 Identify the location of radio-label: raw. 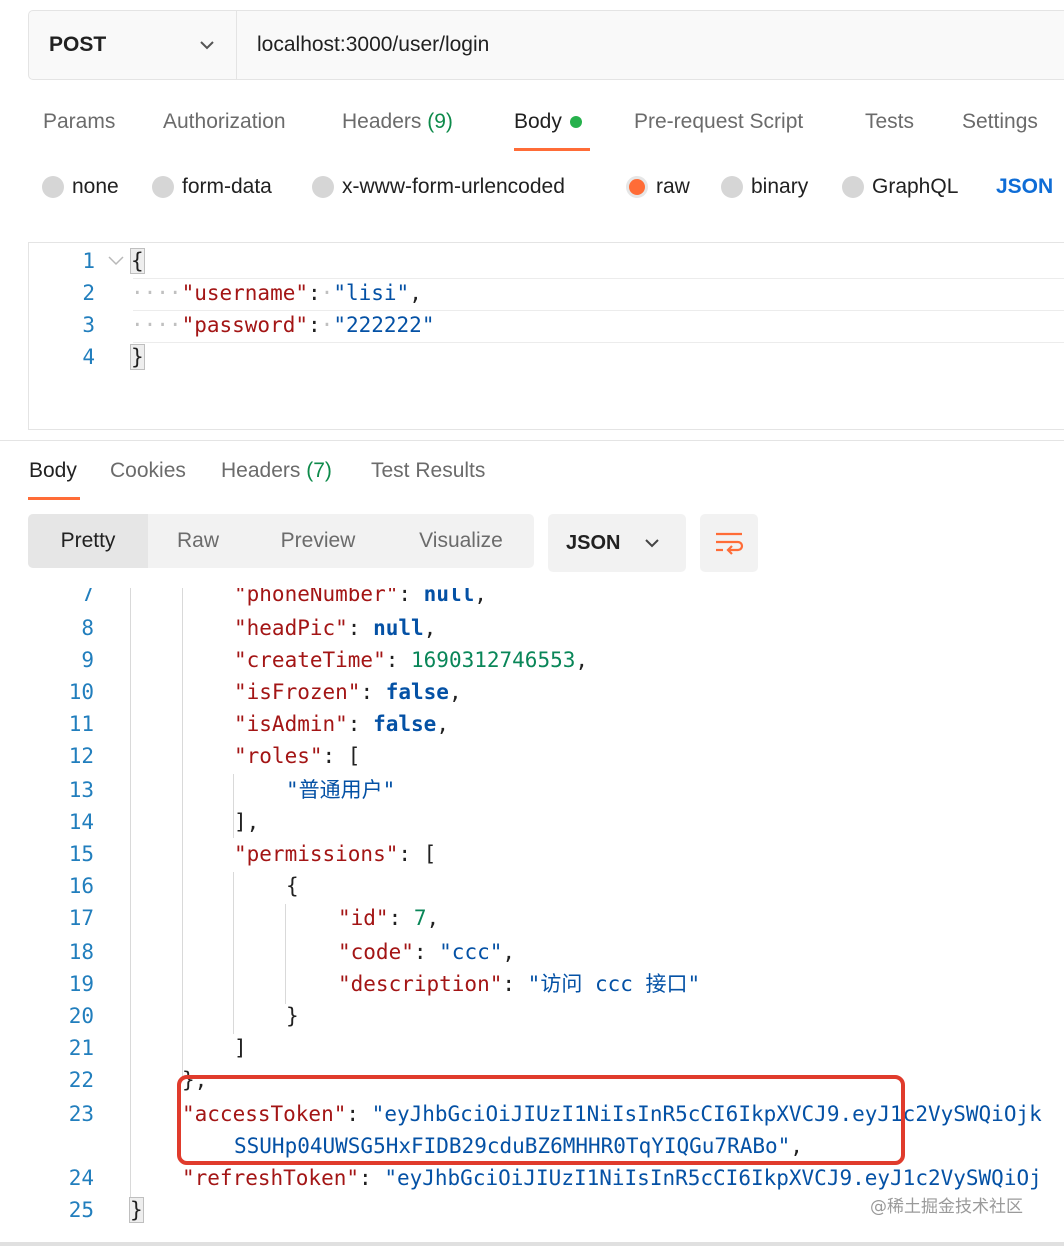
(673, 186).